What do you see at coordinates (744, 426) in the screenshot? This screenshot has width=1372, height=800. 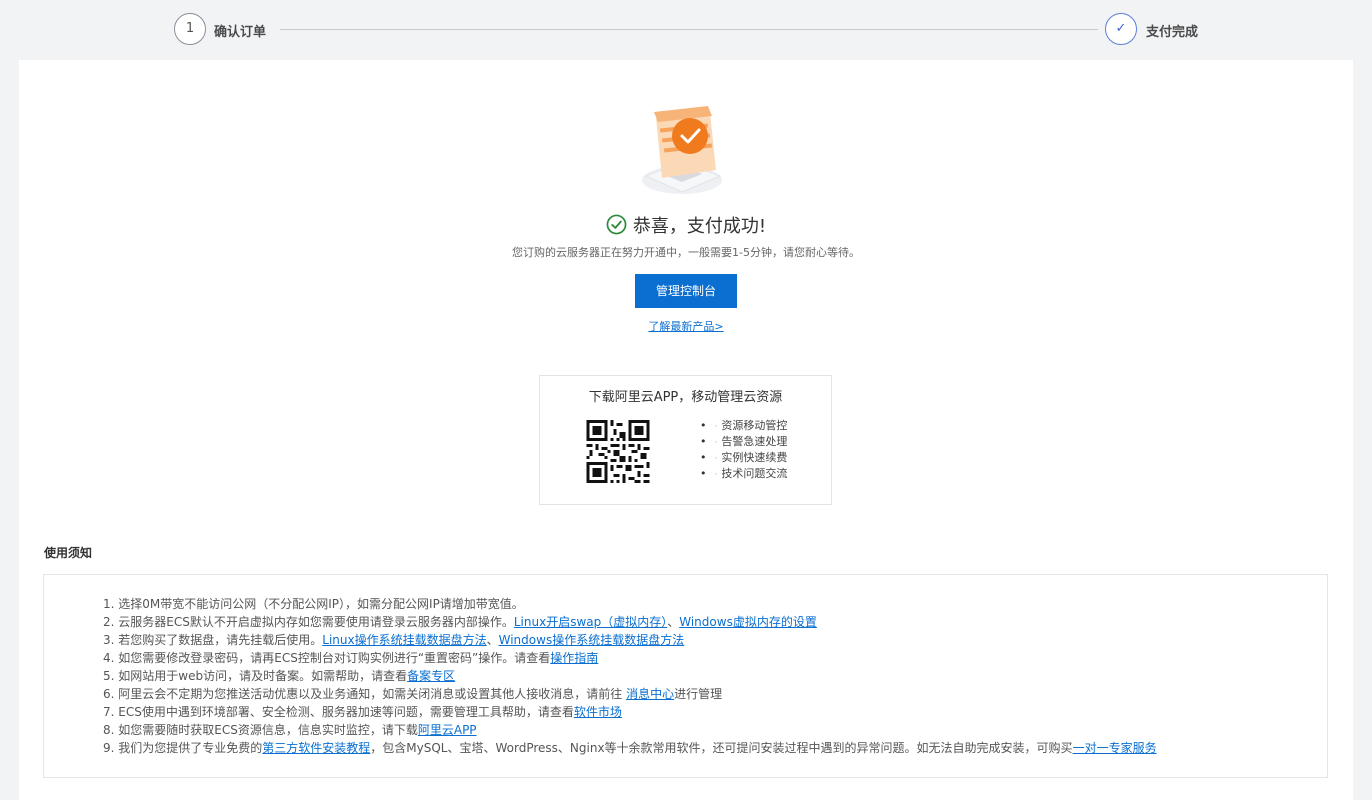 I see `app-feature-item: ·资源移动管控` at bounding box center [744, 426].